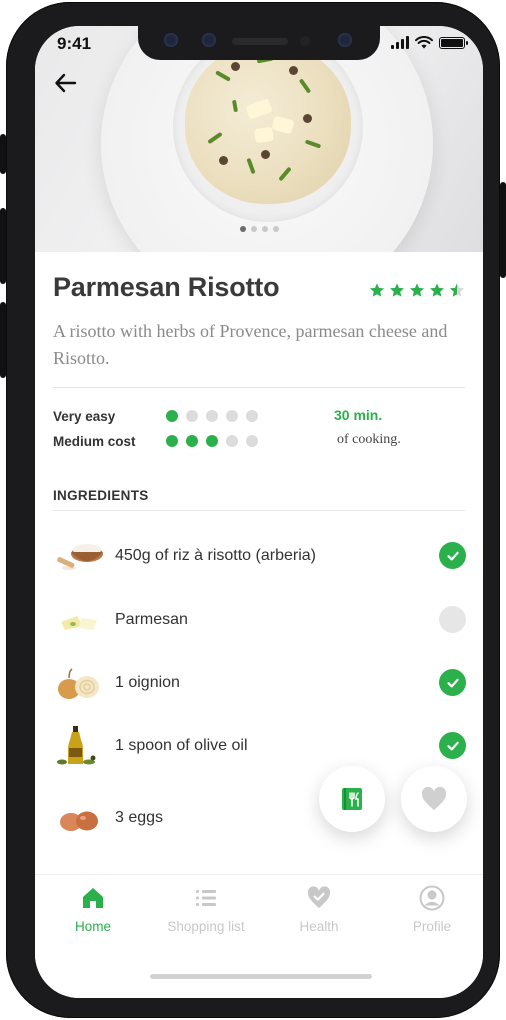  Describe the element at coordinates (84, 416) in the screenshot. I see `difficulty-label: Very easy` at that location.